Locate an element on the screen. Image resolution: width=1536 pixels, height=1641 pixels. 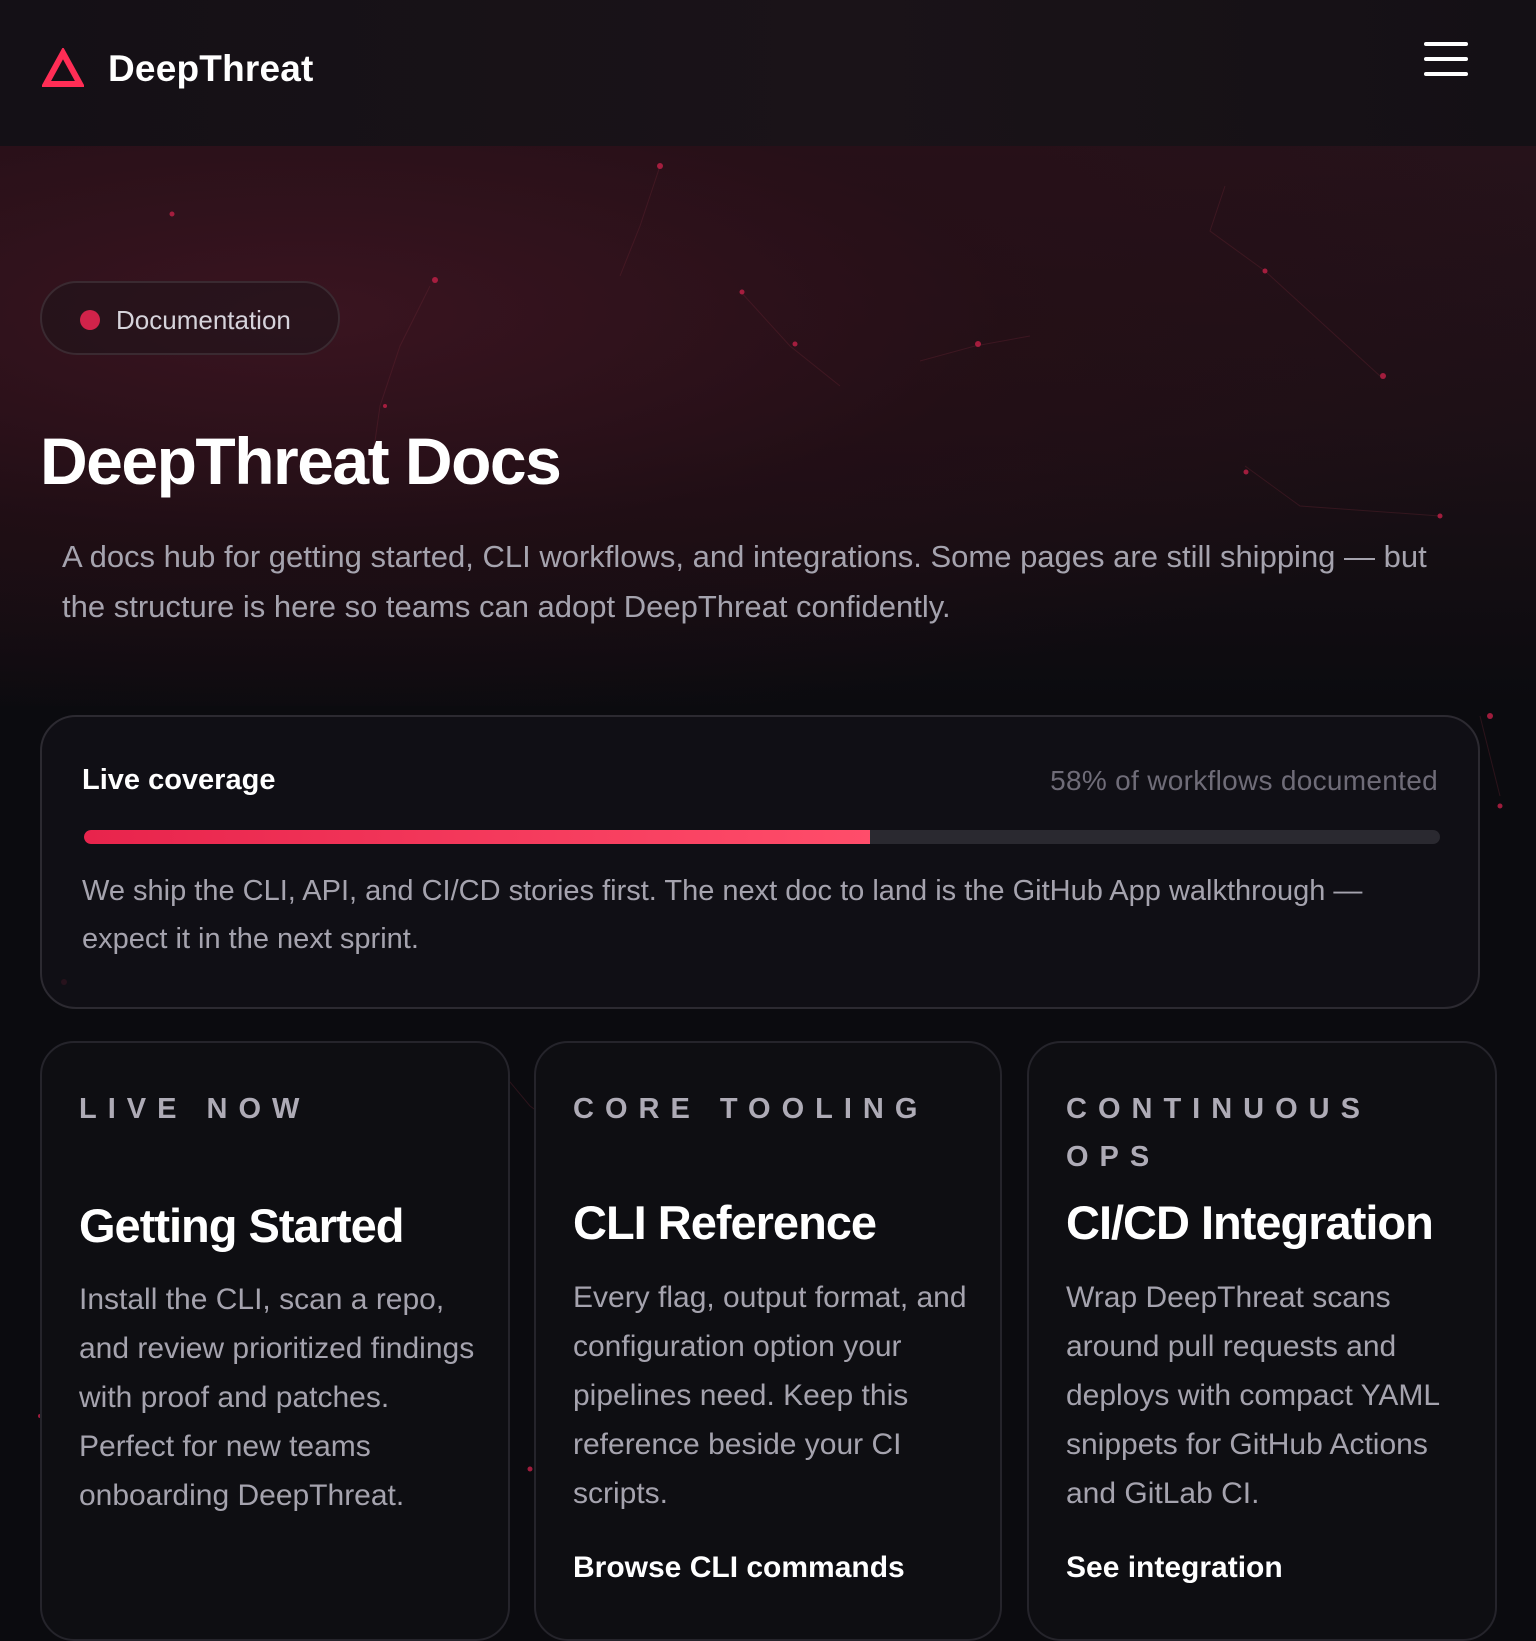
documentation-badge: Documentation is located at coordinates (190, 318).